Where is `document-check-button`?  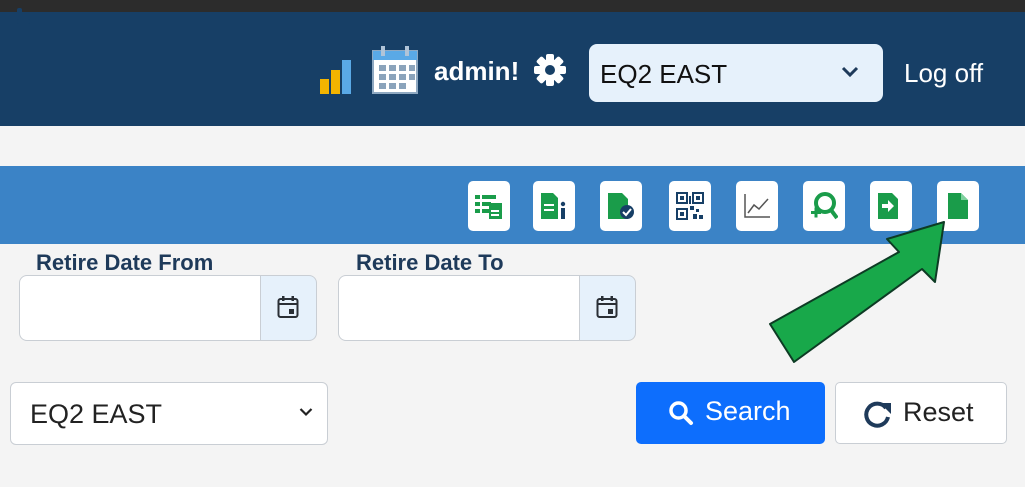
document-check-button is located at coordinates (621, 206).